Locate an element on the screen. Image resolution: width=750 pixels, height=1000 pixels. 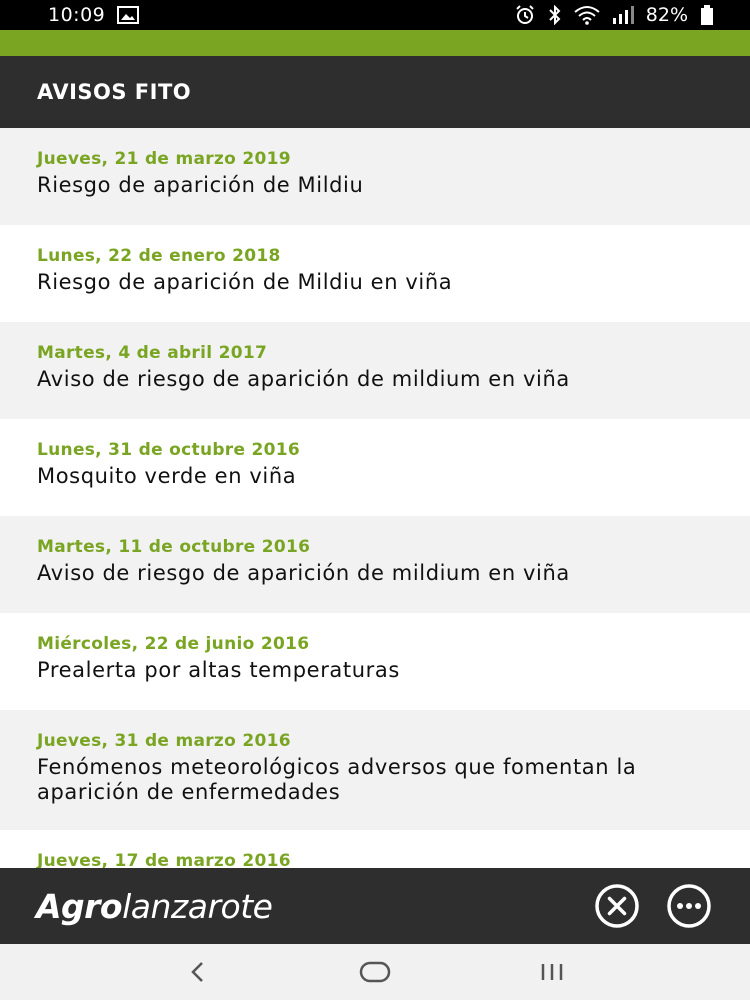
status-time: 10:09 is located at coordinates (77, 15).